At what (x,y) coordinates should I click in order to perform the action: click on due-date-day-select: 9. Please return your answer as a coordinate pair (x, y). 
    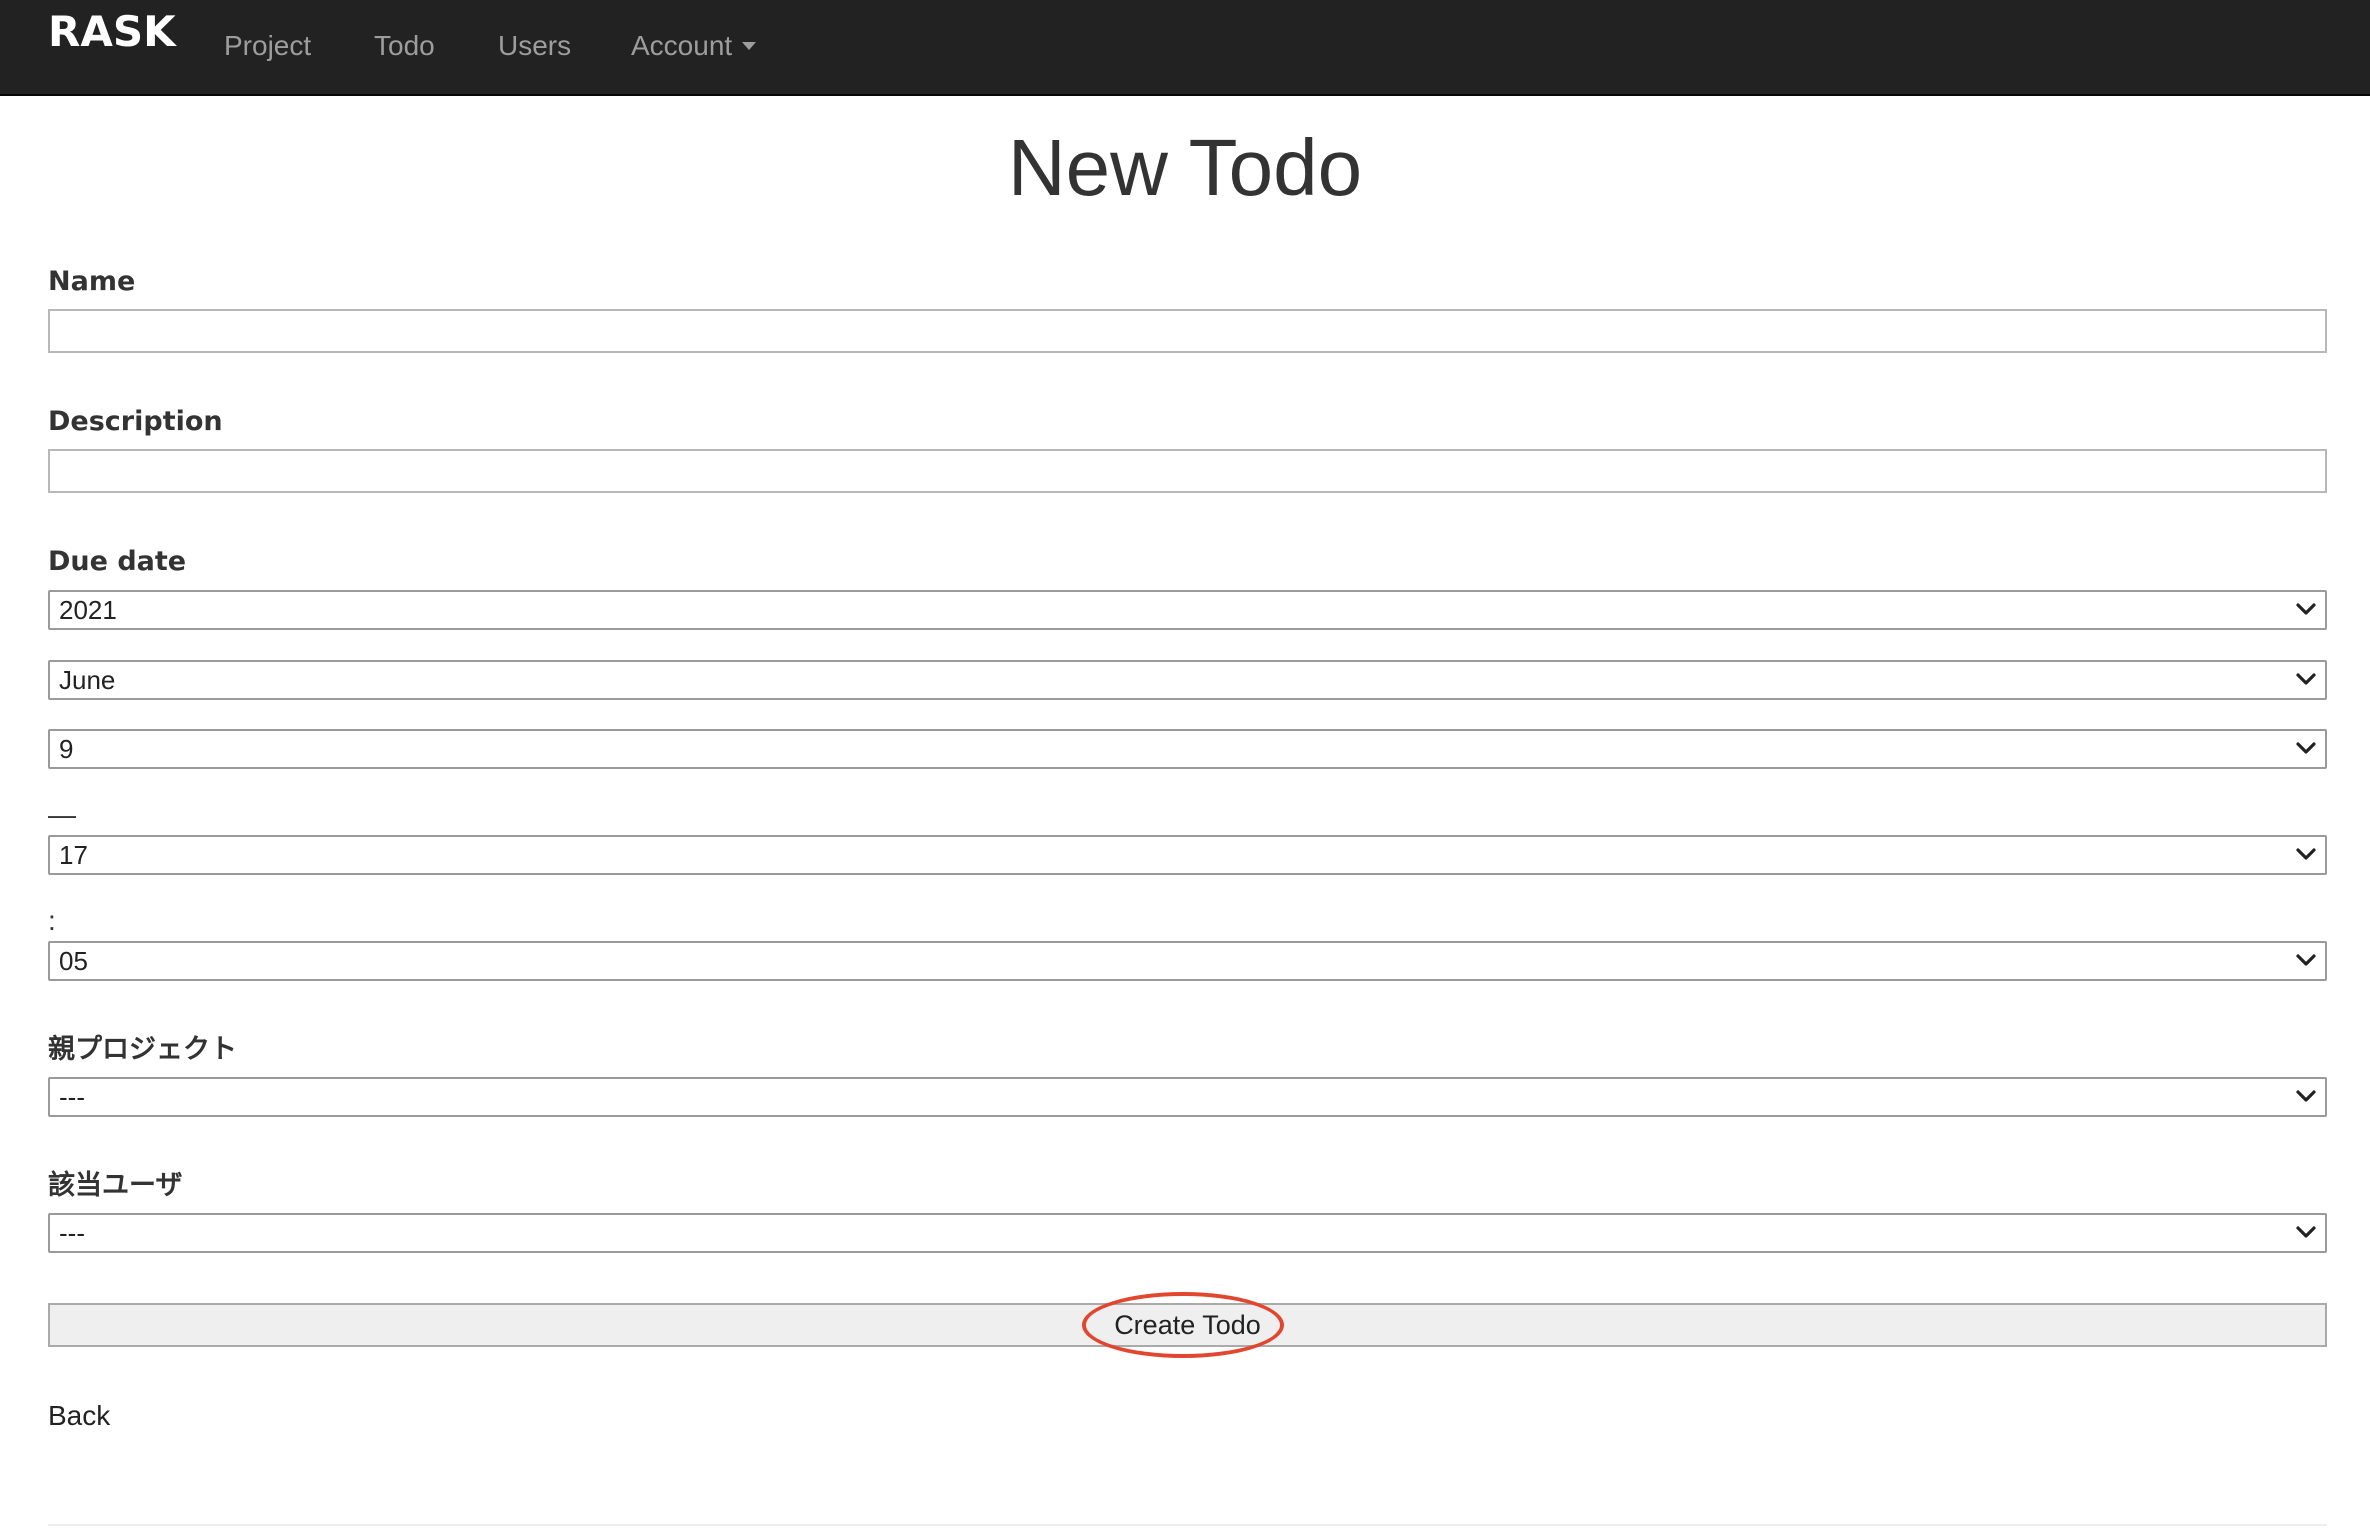
    Looking at the image, I should click on (1187, 749).